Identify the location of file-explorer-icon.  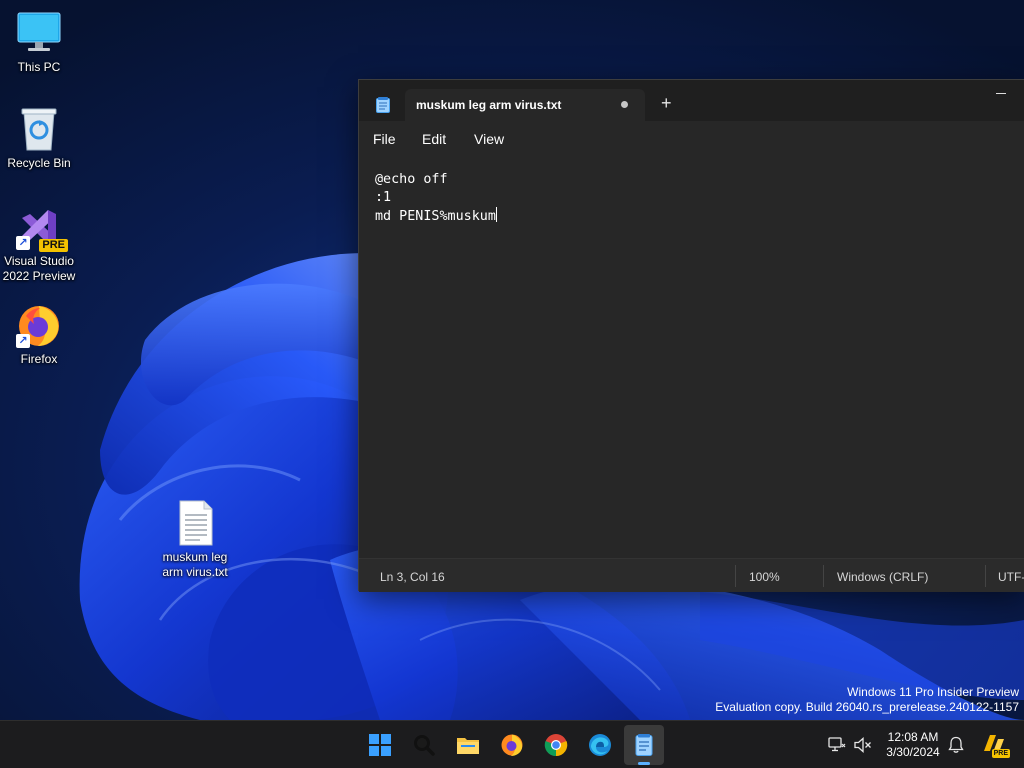
(468, 746).